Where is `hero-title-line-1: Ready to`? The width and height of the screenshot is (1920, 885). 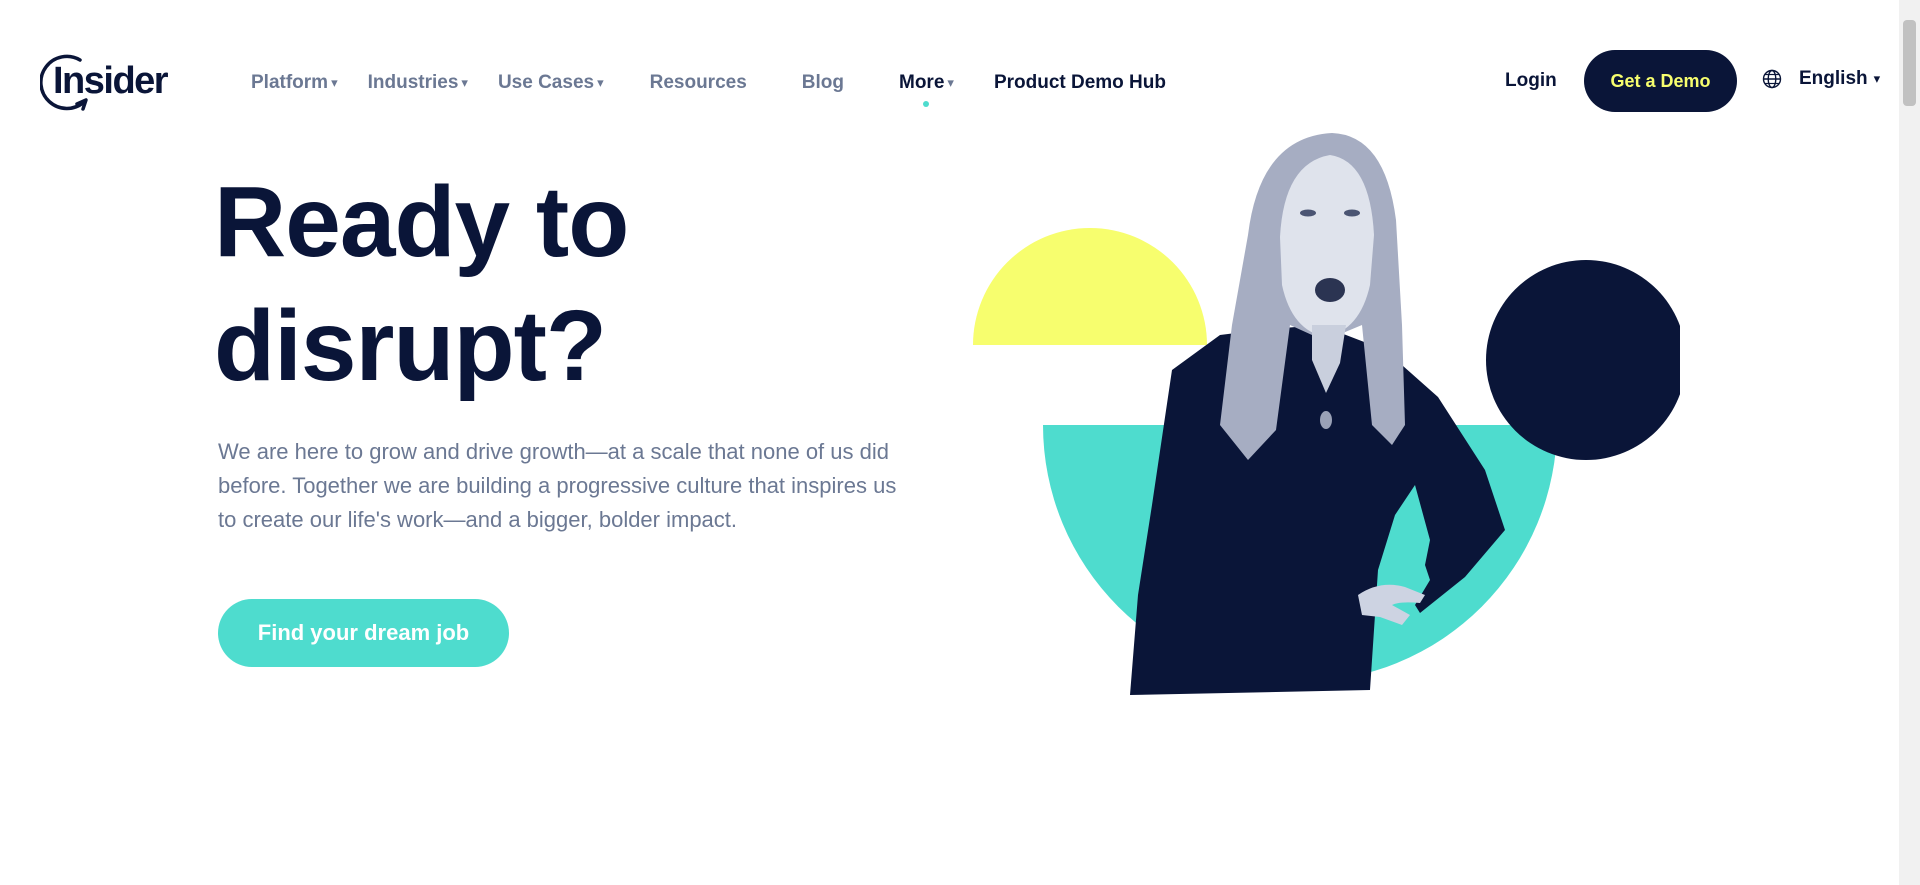
hero-title-line-1: Ready to is located at coordinates (421, 222).